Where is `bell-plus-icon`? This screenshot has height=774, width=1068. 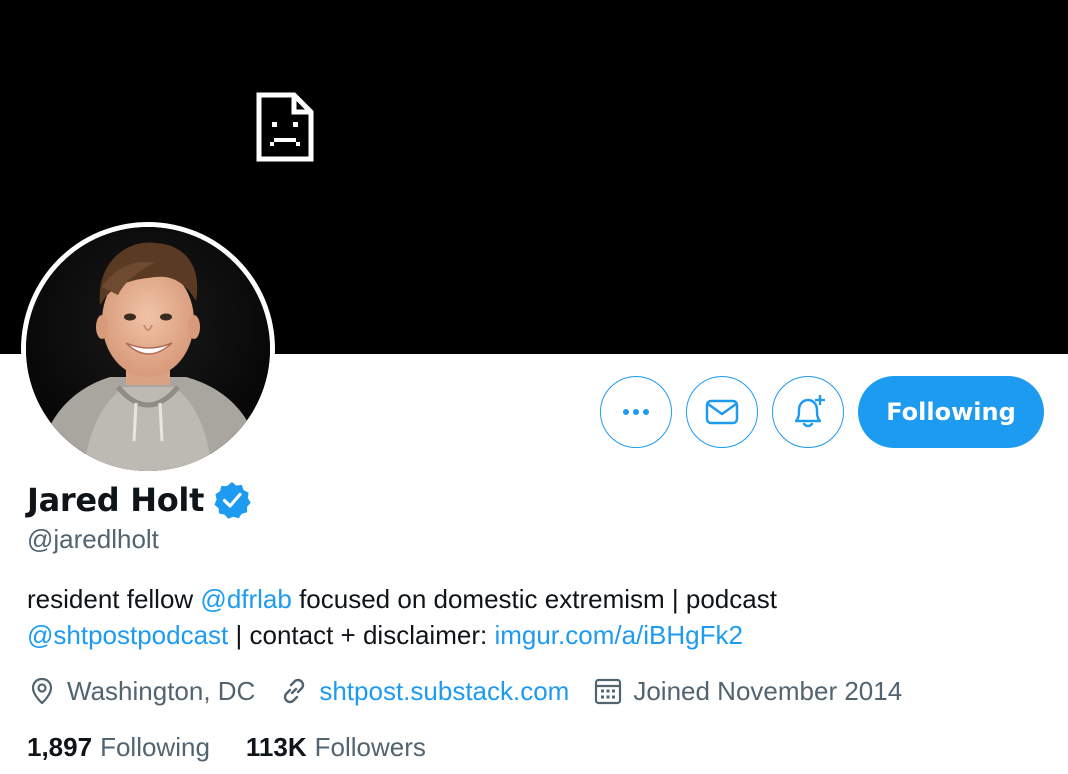
bell-plus-icon is located at coordinates (809, 411).